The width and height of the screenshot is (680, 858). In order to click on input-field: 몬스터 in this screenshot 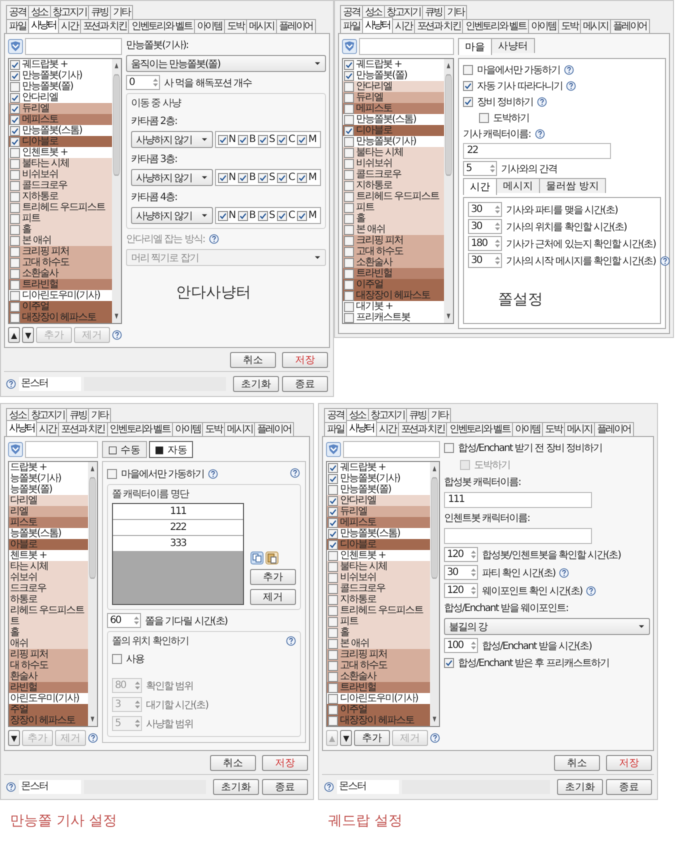, I will do `click(368, 787)`.